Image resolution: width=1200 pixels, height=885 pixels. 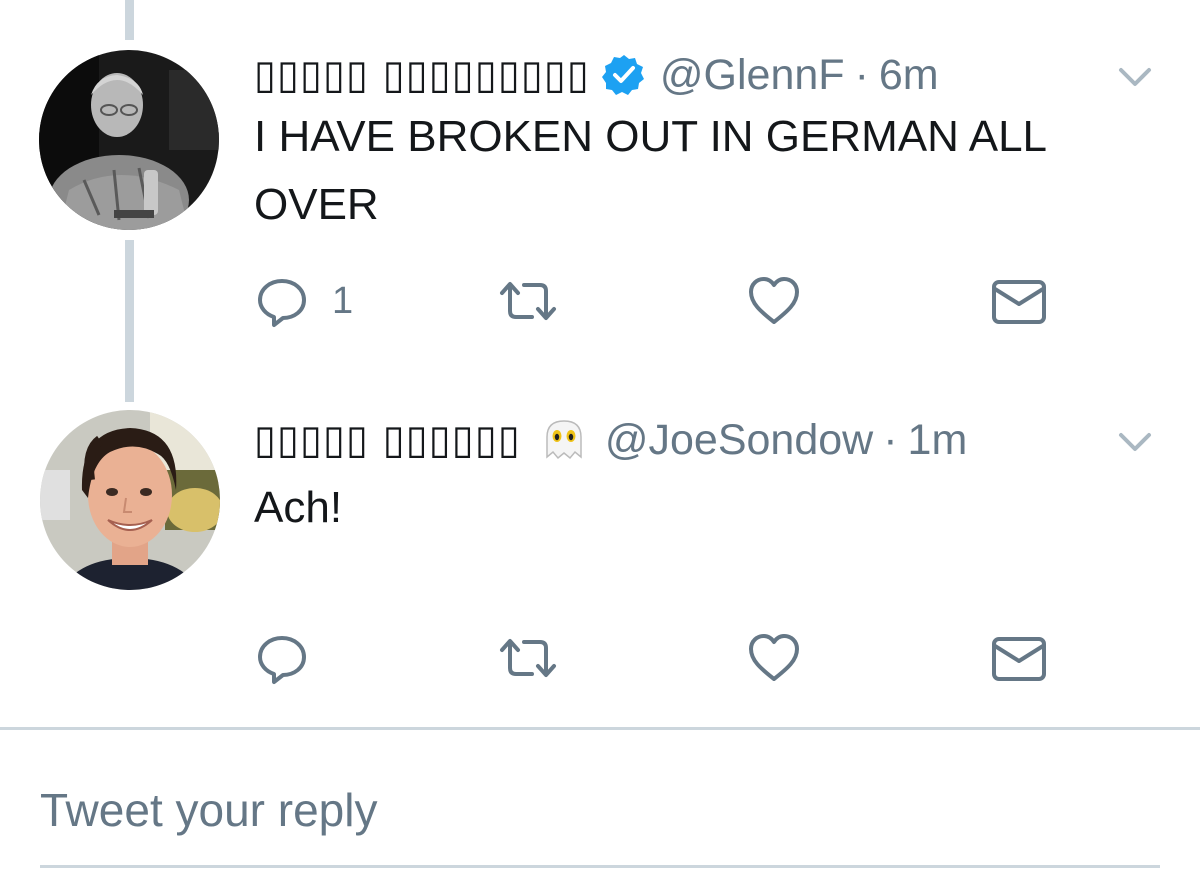 I want to click on ghost-emoji-icon, so click(x=564, y=440).